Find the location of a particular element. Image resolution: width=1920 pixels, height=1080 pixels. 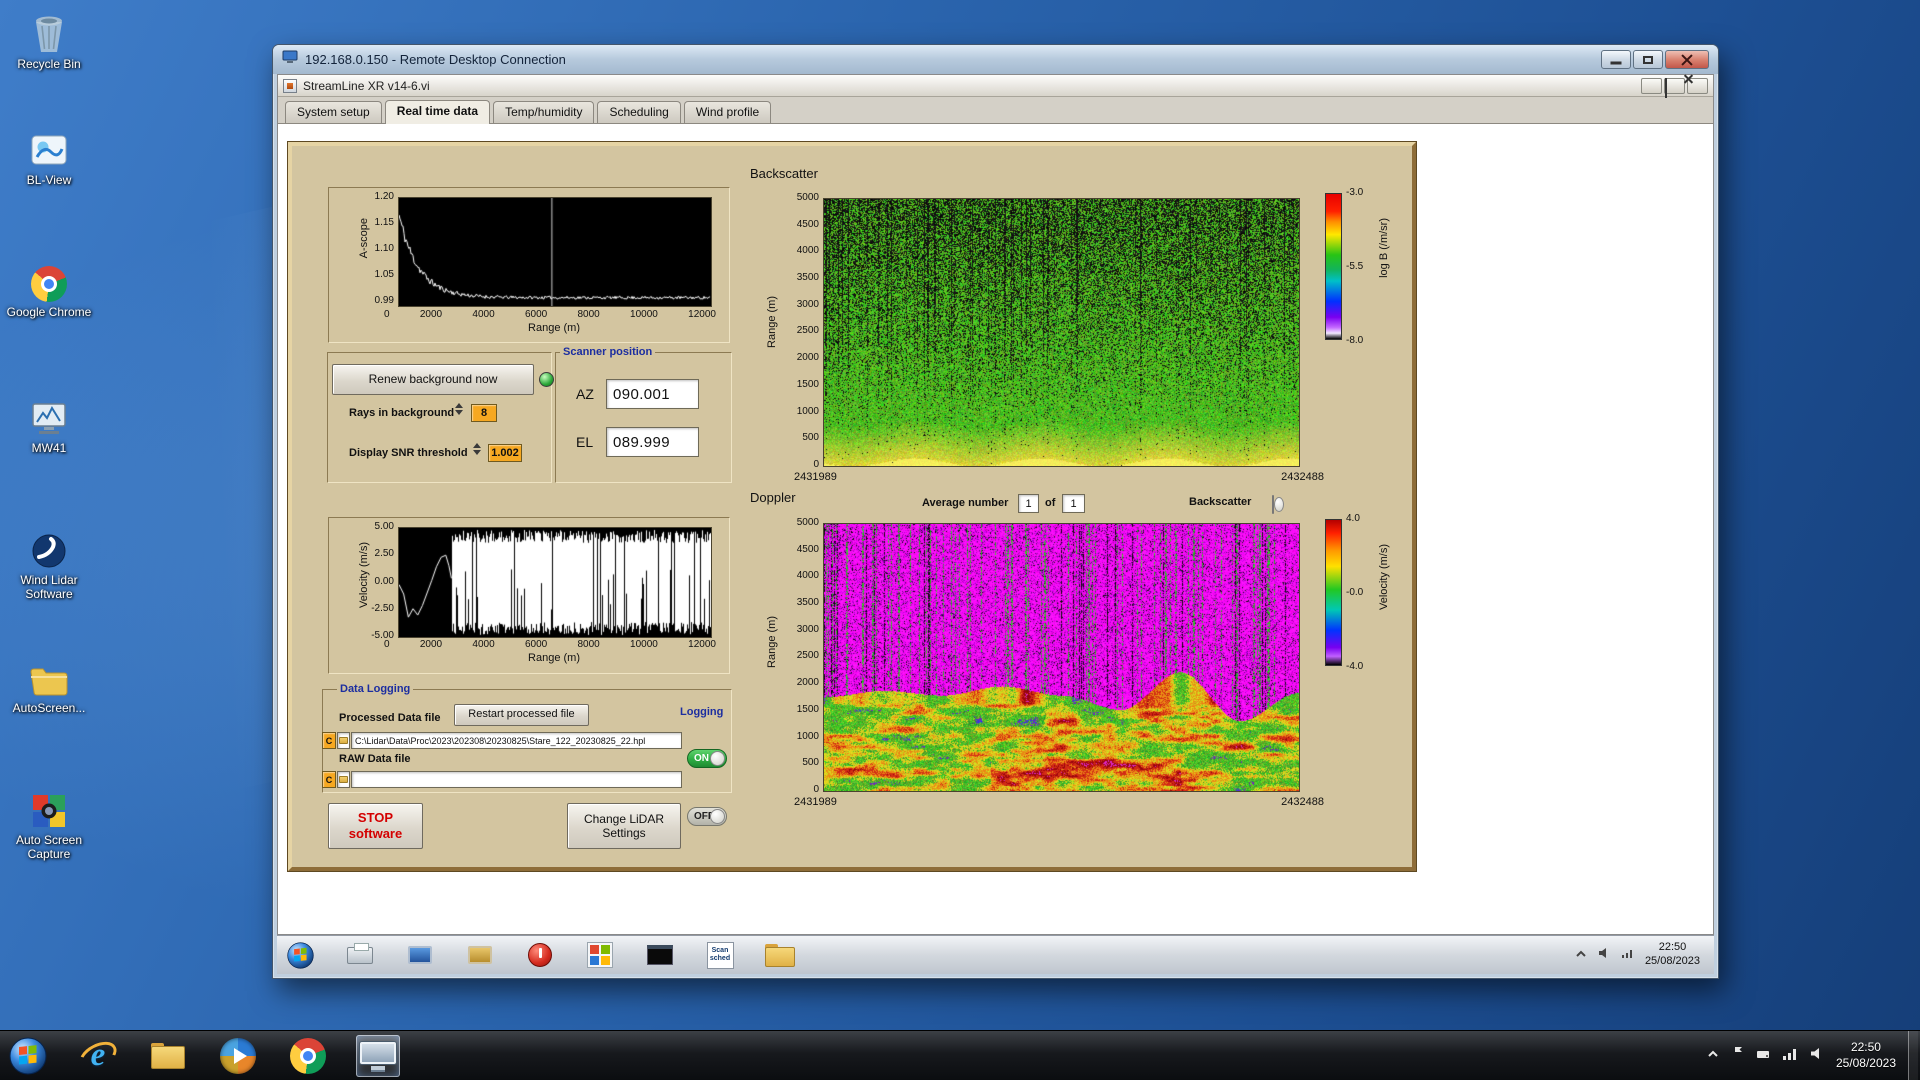

taskbar-chrome-icon is located at coordinates (308, 1056).